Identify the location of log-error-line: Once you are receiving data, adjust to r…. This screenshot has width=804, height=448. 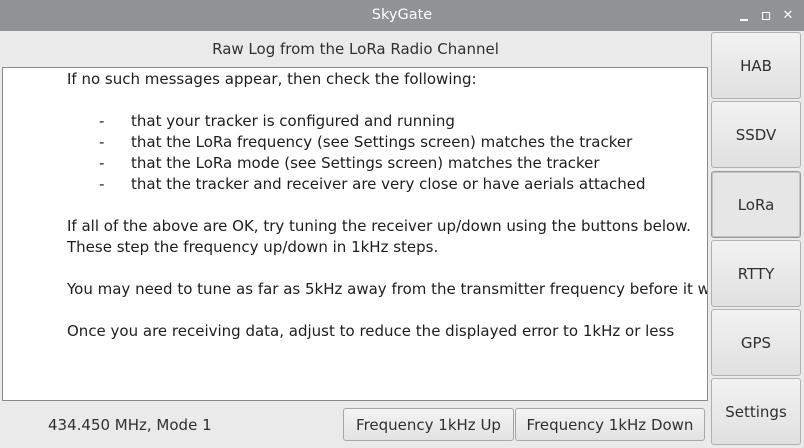
(371, 331).